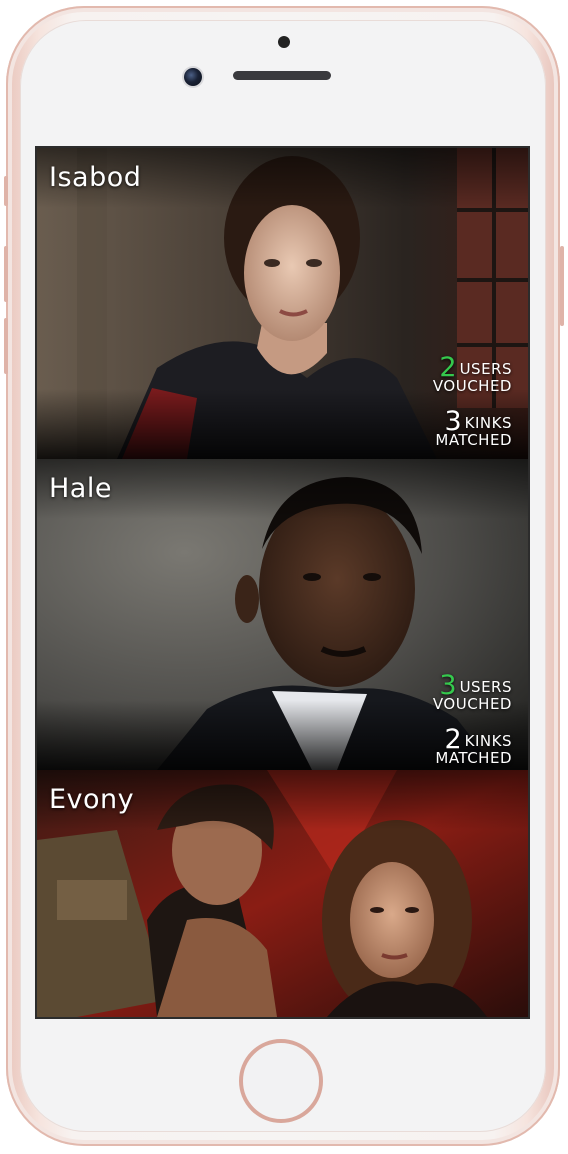 This screenshot has width=568, height=1154. I want to click on profile-stats: 2 USERS VOUCHED 3 KINKS MATCHED, so click(472, 406).